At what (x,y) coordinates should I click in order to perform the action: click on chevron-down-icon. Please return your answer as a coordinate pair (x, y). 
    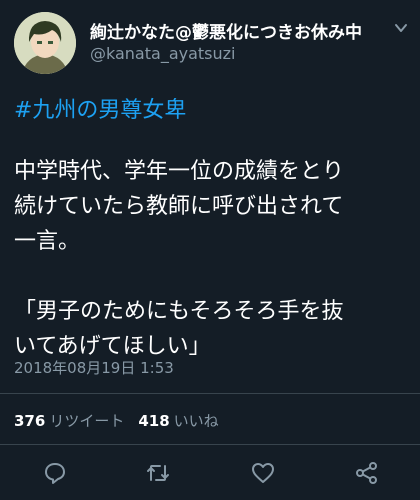
    Looking at the image, I should click on (401, 27).